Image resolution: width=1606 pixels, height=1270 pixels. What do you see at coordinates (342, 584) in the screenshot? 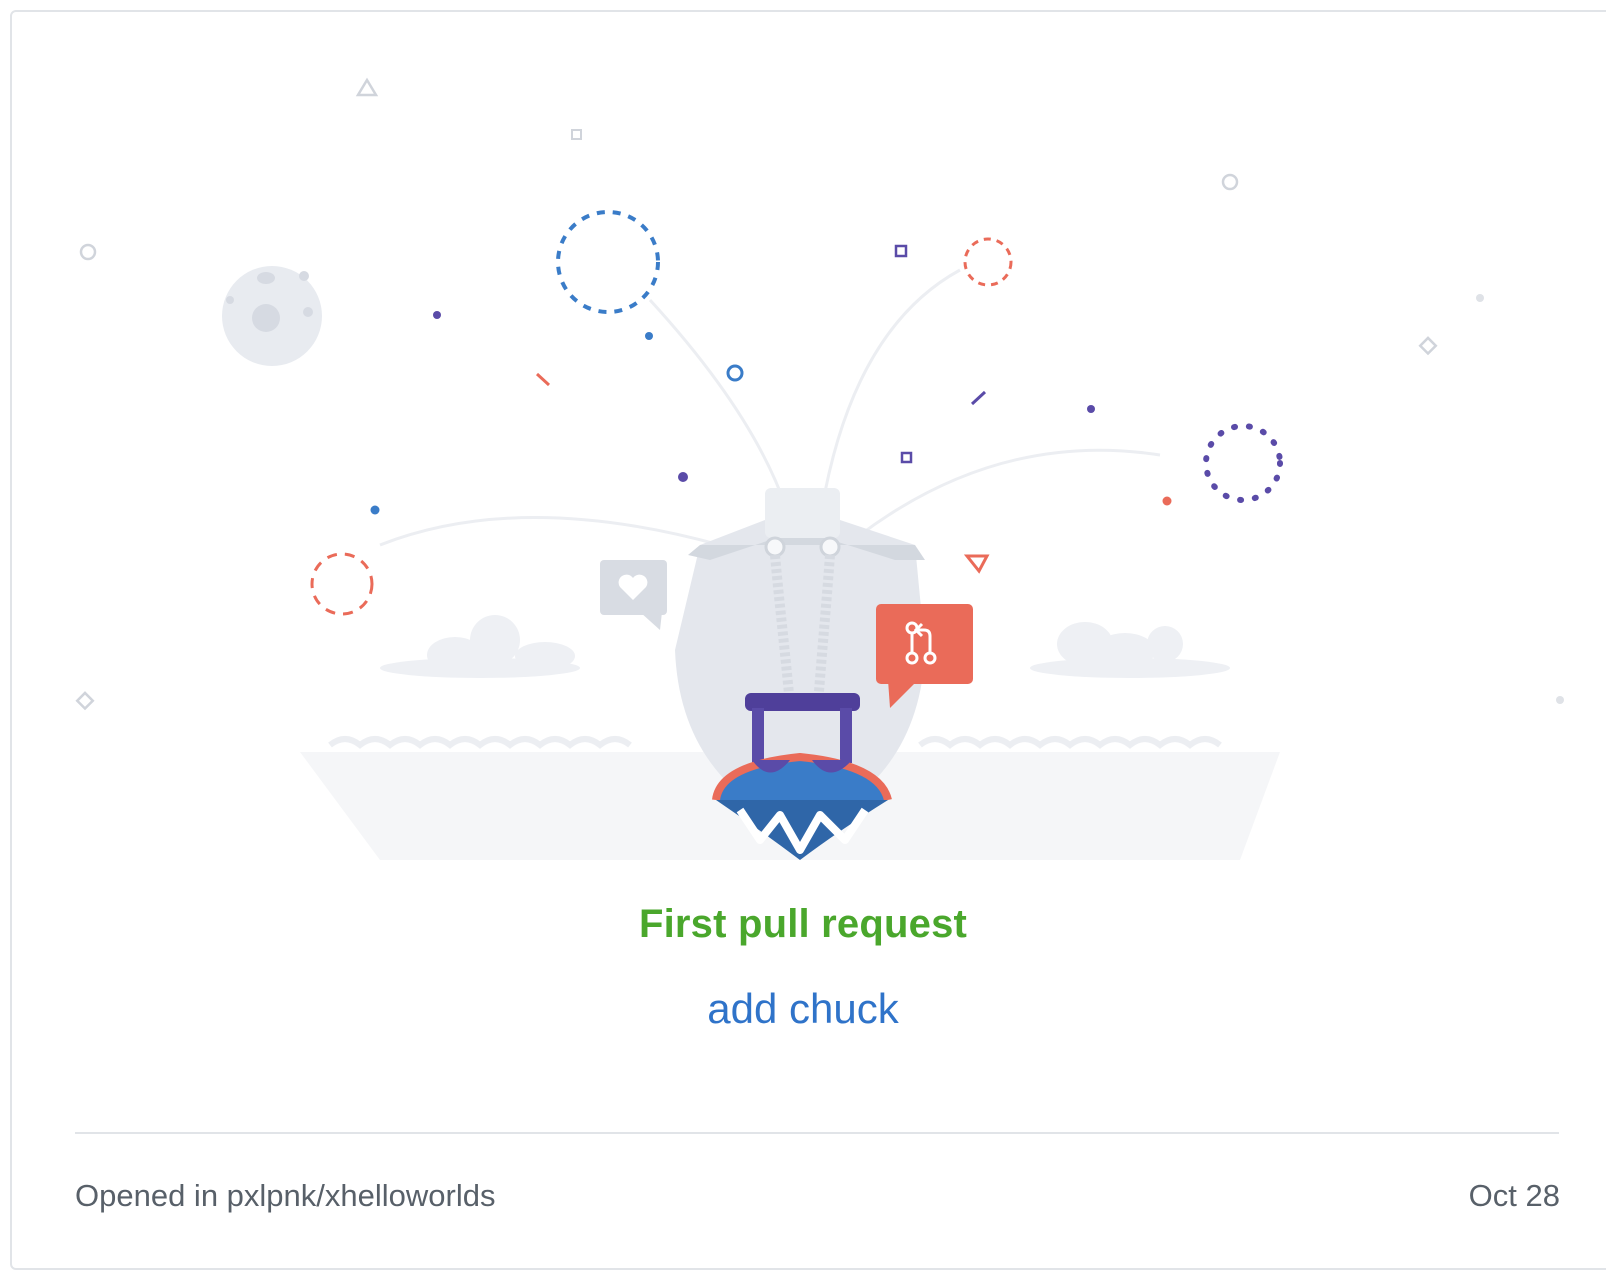
I see `dashed-circle-red-left` at bounding box center [342, 584].